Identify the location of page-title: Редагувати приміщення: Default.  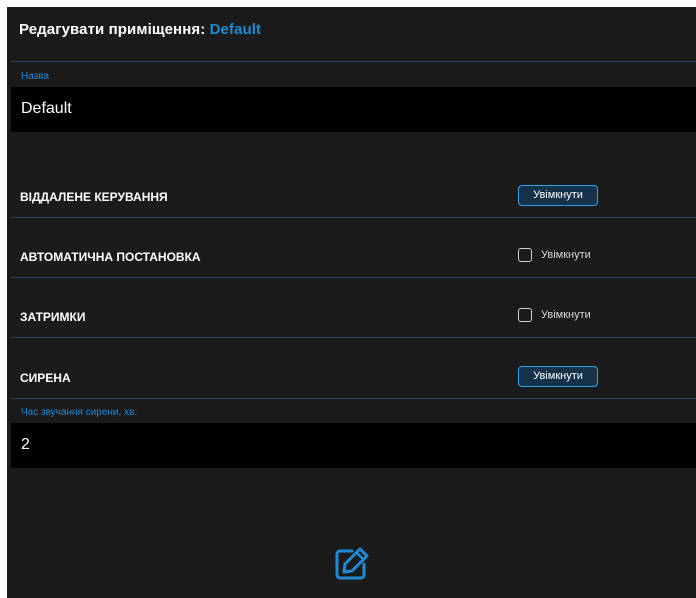
(140, 29).